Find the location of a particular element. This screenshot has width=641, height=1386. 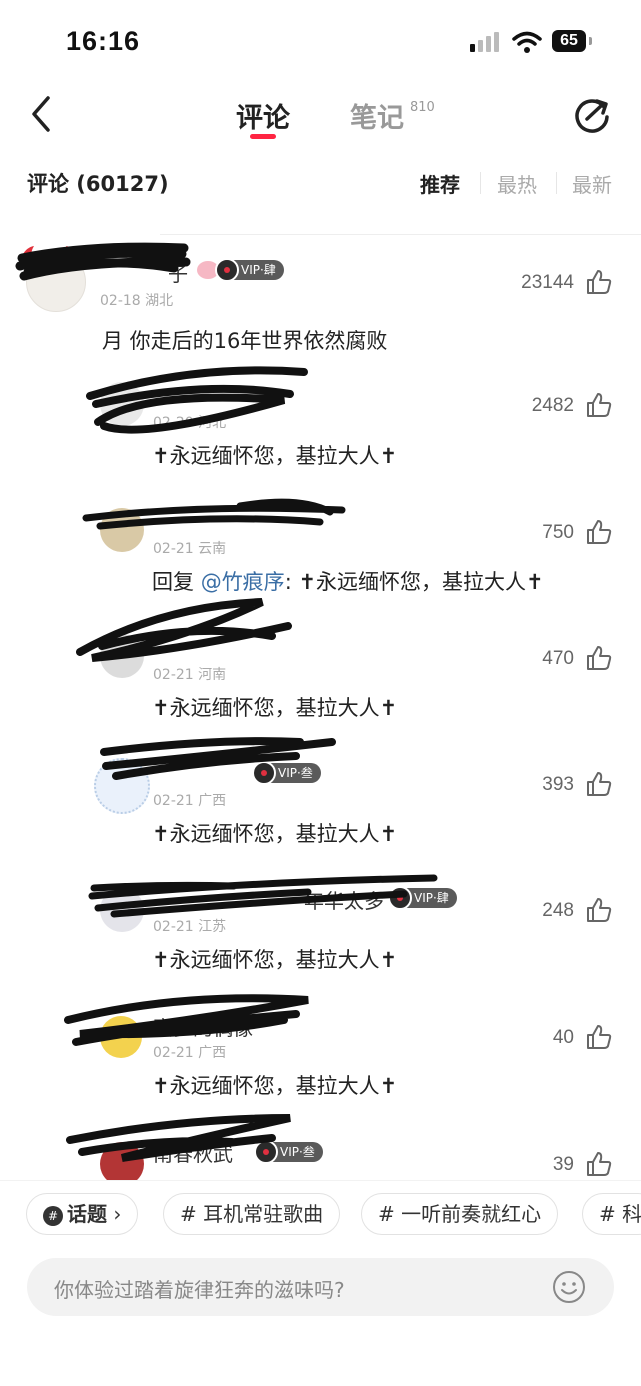

like-count: 23144 is located at coordinates (547, 282).